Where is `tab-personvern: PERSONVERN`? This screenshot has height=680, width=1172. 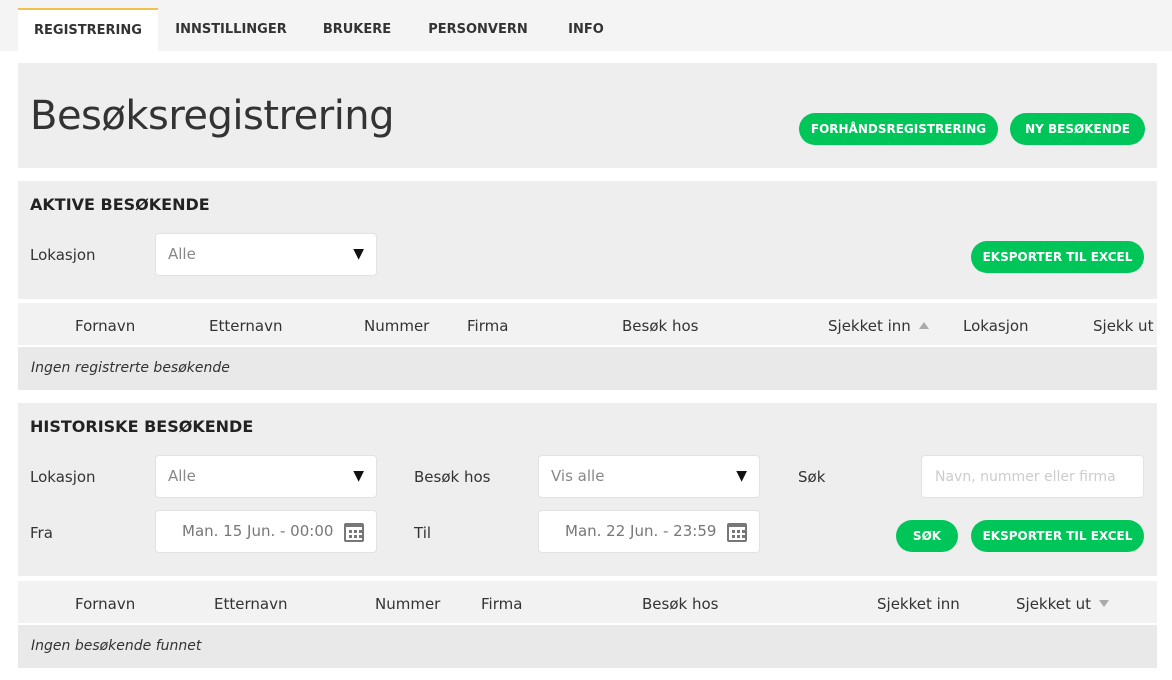
tab-personvern: PERSONVERN is located at coordinates (478, 29).